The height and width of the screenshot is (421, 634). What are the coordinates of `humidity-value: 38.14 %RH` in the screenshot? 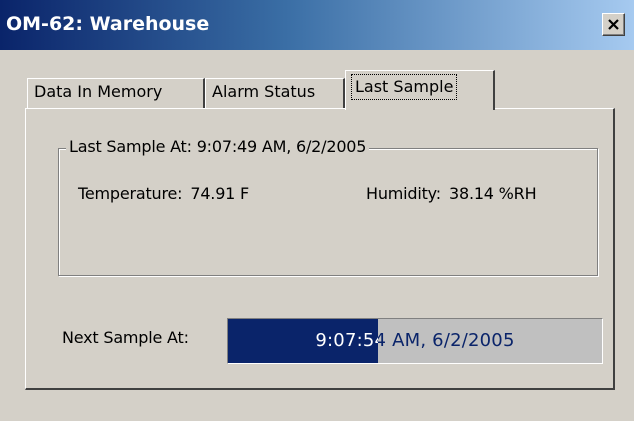 It's located at (492, 193).